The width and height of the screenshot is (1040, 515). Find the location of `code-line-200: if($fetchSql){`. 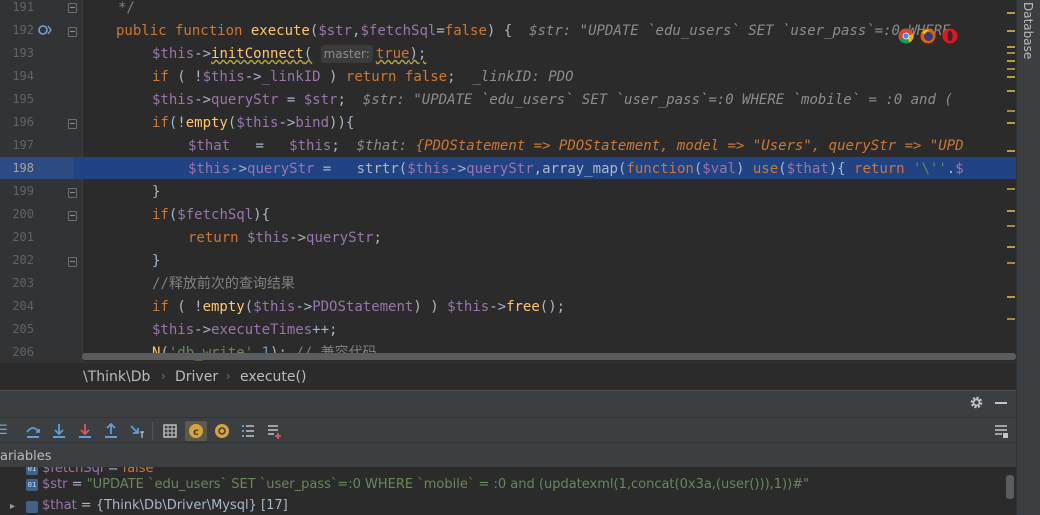

code-line-200: if($fetchSql){ is located at coordinates (211, 215).